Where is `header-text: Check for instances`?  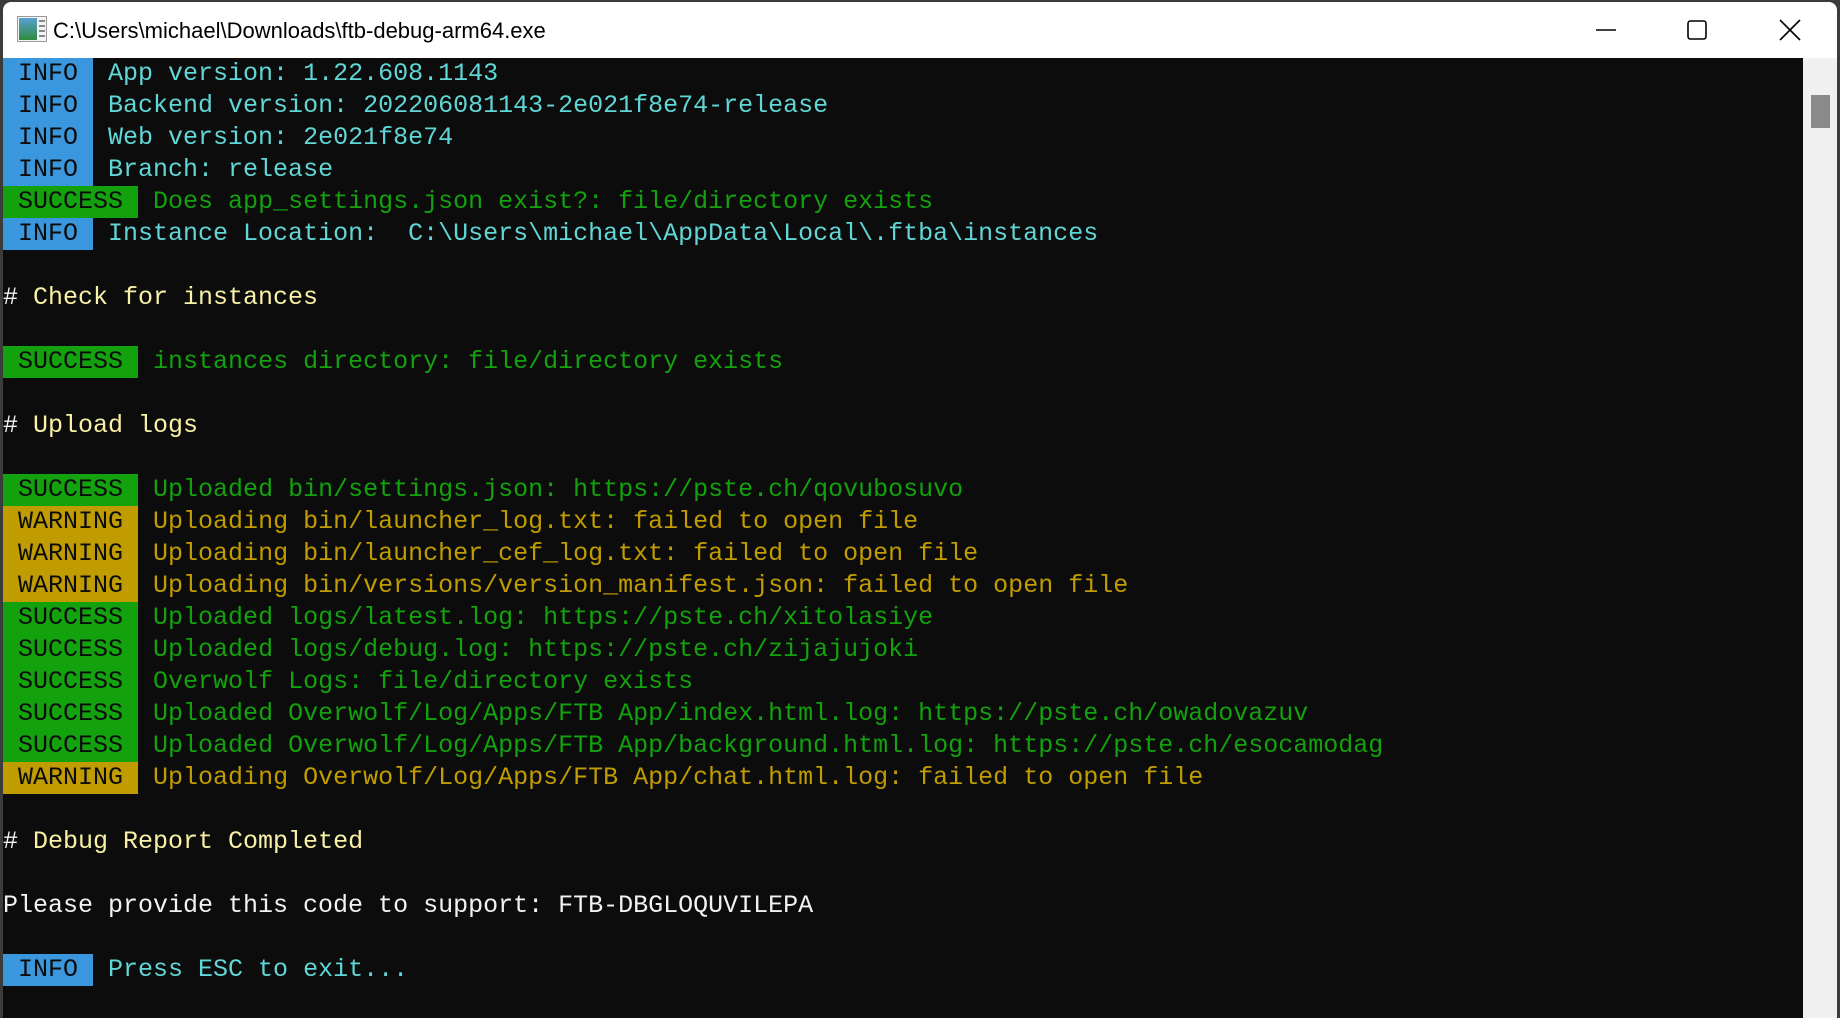
header-text: Check for instances is located at coordinates (168, 297).